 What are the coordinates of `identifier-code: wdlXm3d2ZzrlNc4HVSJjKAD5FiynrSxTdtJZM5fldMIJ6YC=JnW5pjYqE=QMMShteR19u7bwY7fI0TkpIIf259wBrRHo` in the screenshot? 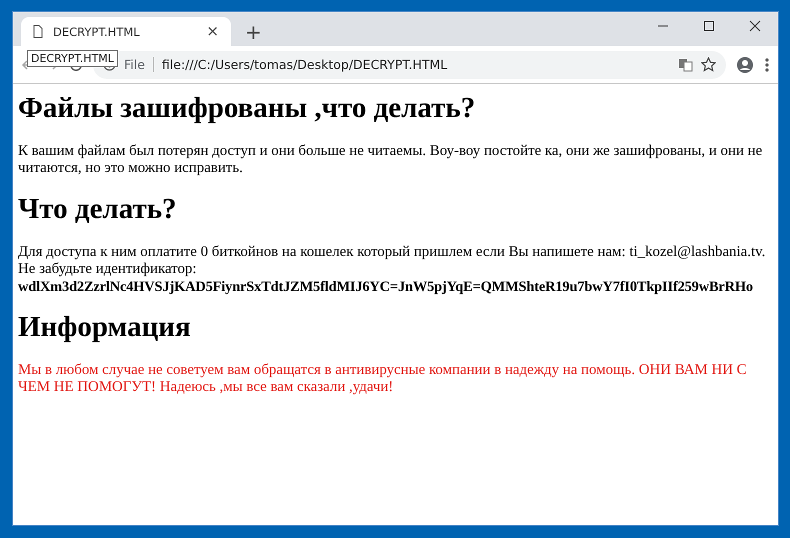 It's located at (385, 287).